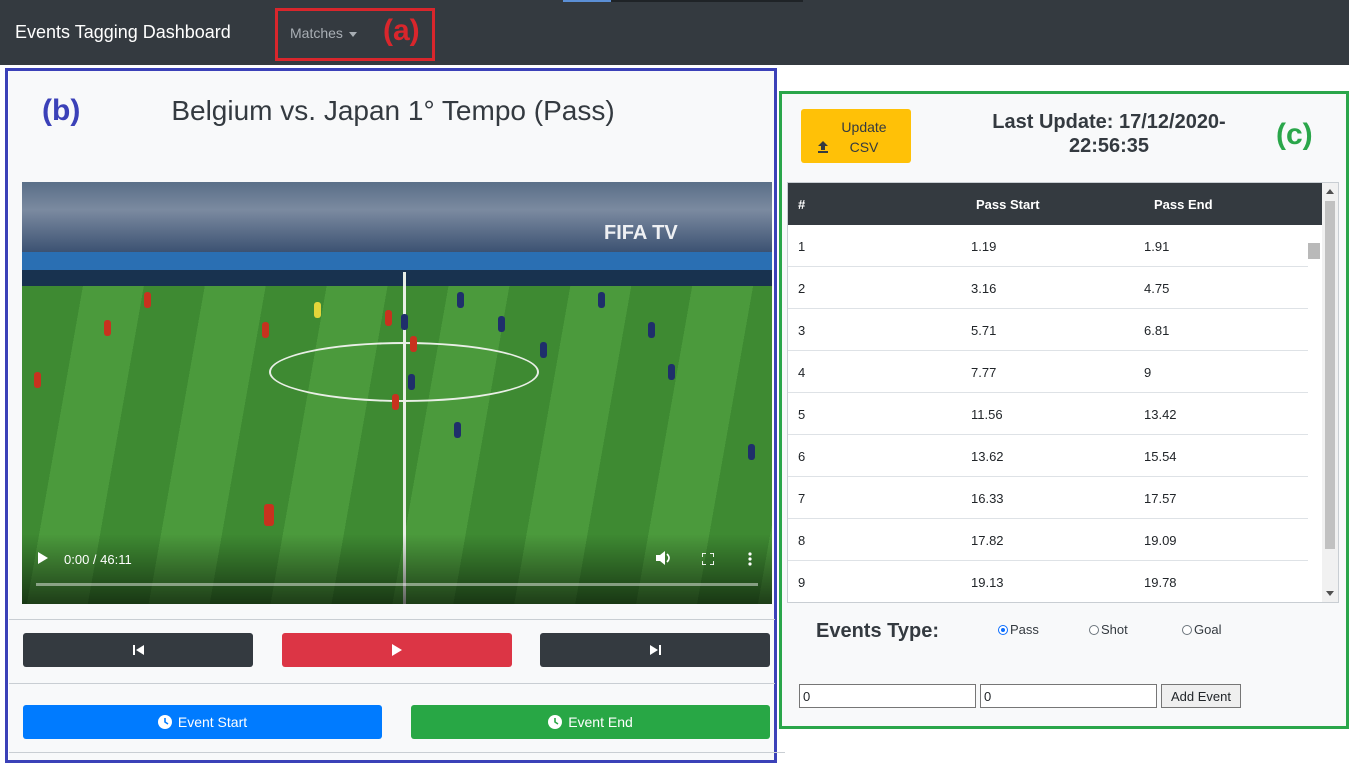 This screenshot has width=1349, height=768. Describe the element at coordinates (823, 147) in the screenshot. I see `upload-icon` at that location.